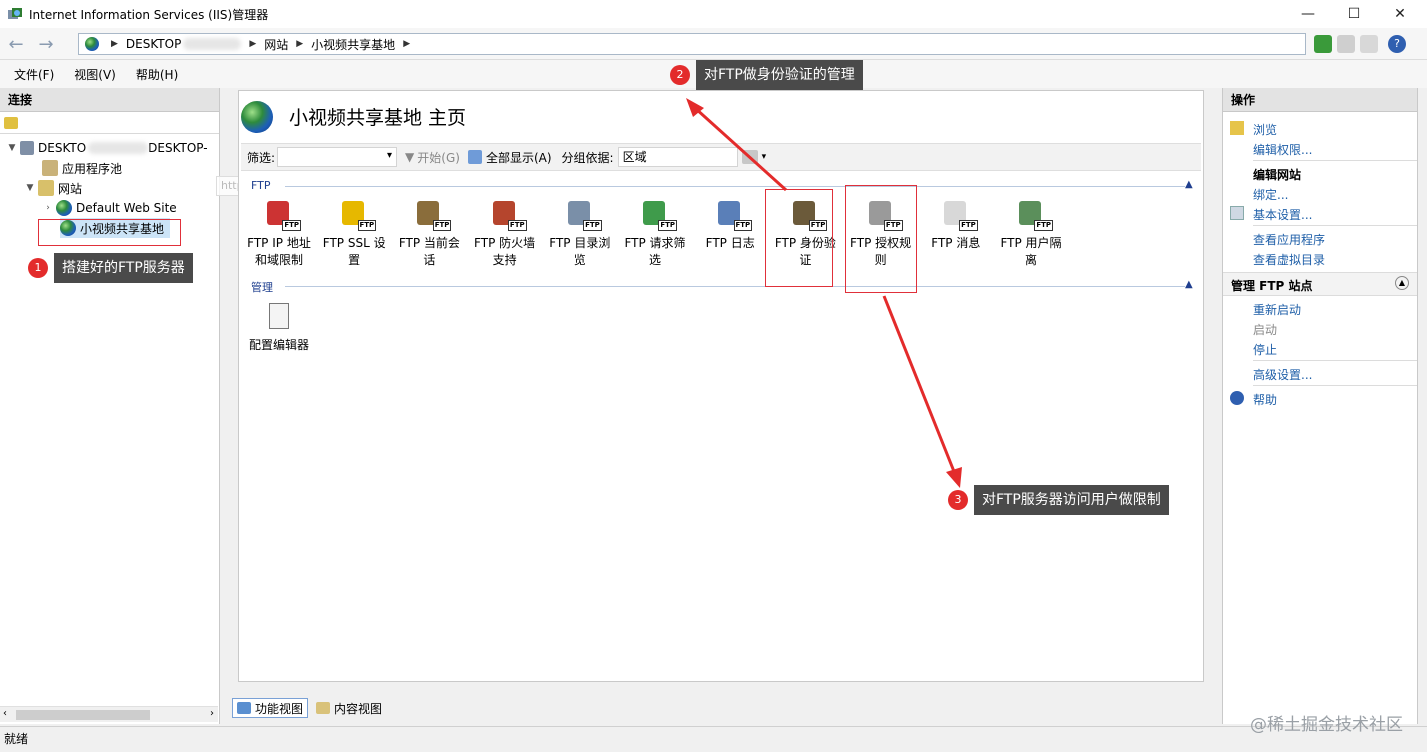 The image size is (1427, 752). What do you see at coordinates (16, 44) in the screenshot?
I see `back-button: ←` at bounding box center [16, 44].